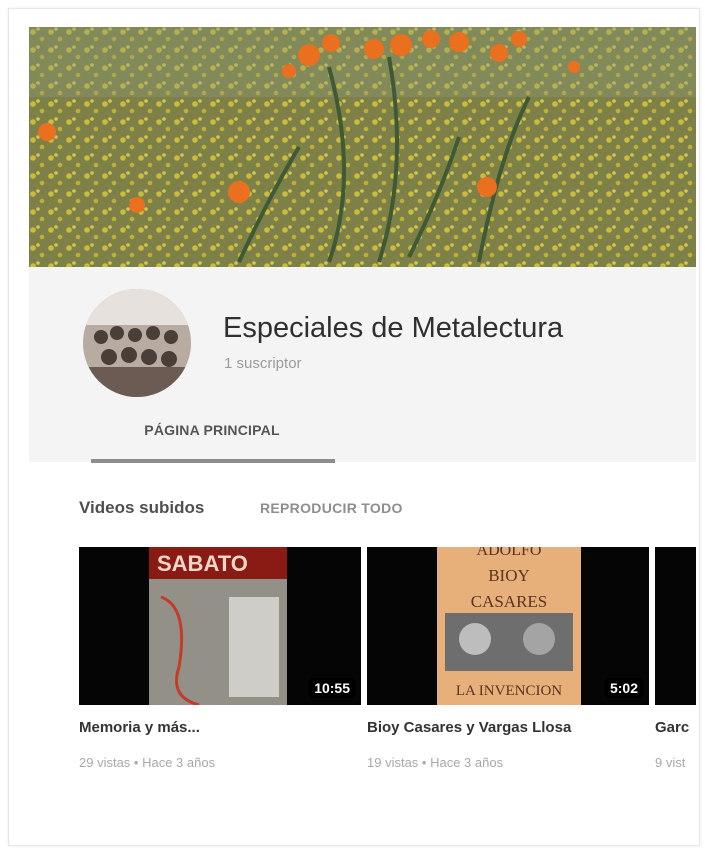  I want to click on cover-title-text: SABATO, so click(202, 563).